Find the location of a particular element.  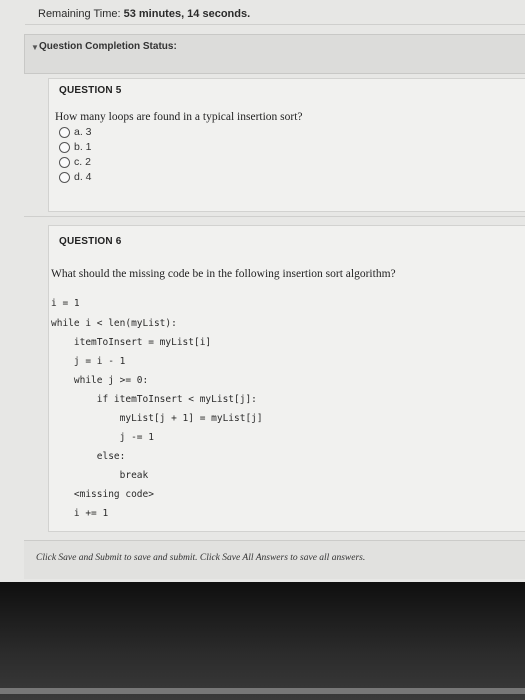

keyboard-edge is located at coordinates (262, 691).